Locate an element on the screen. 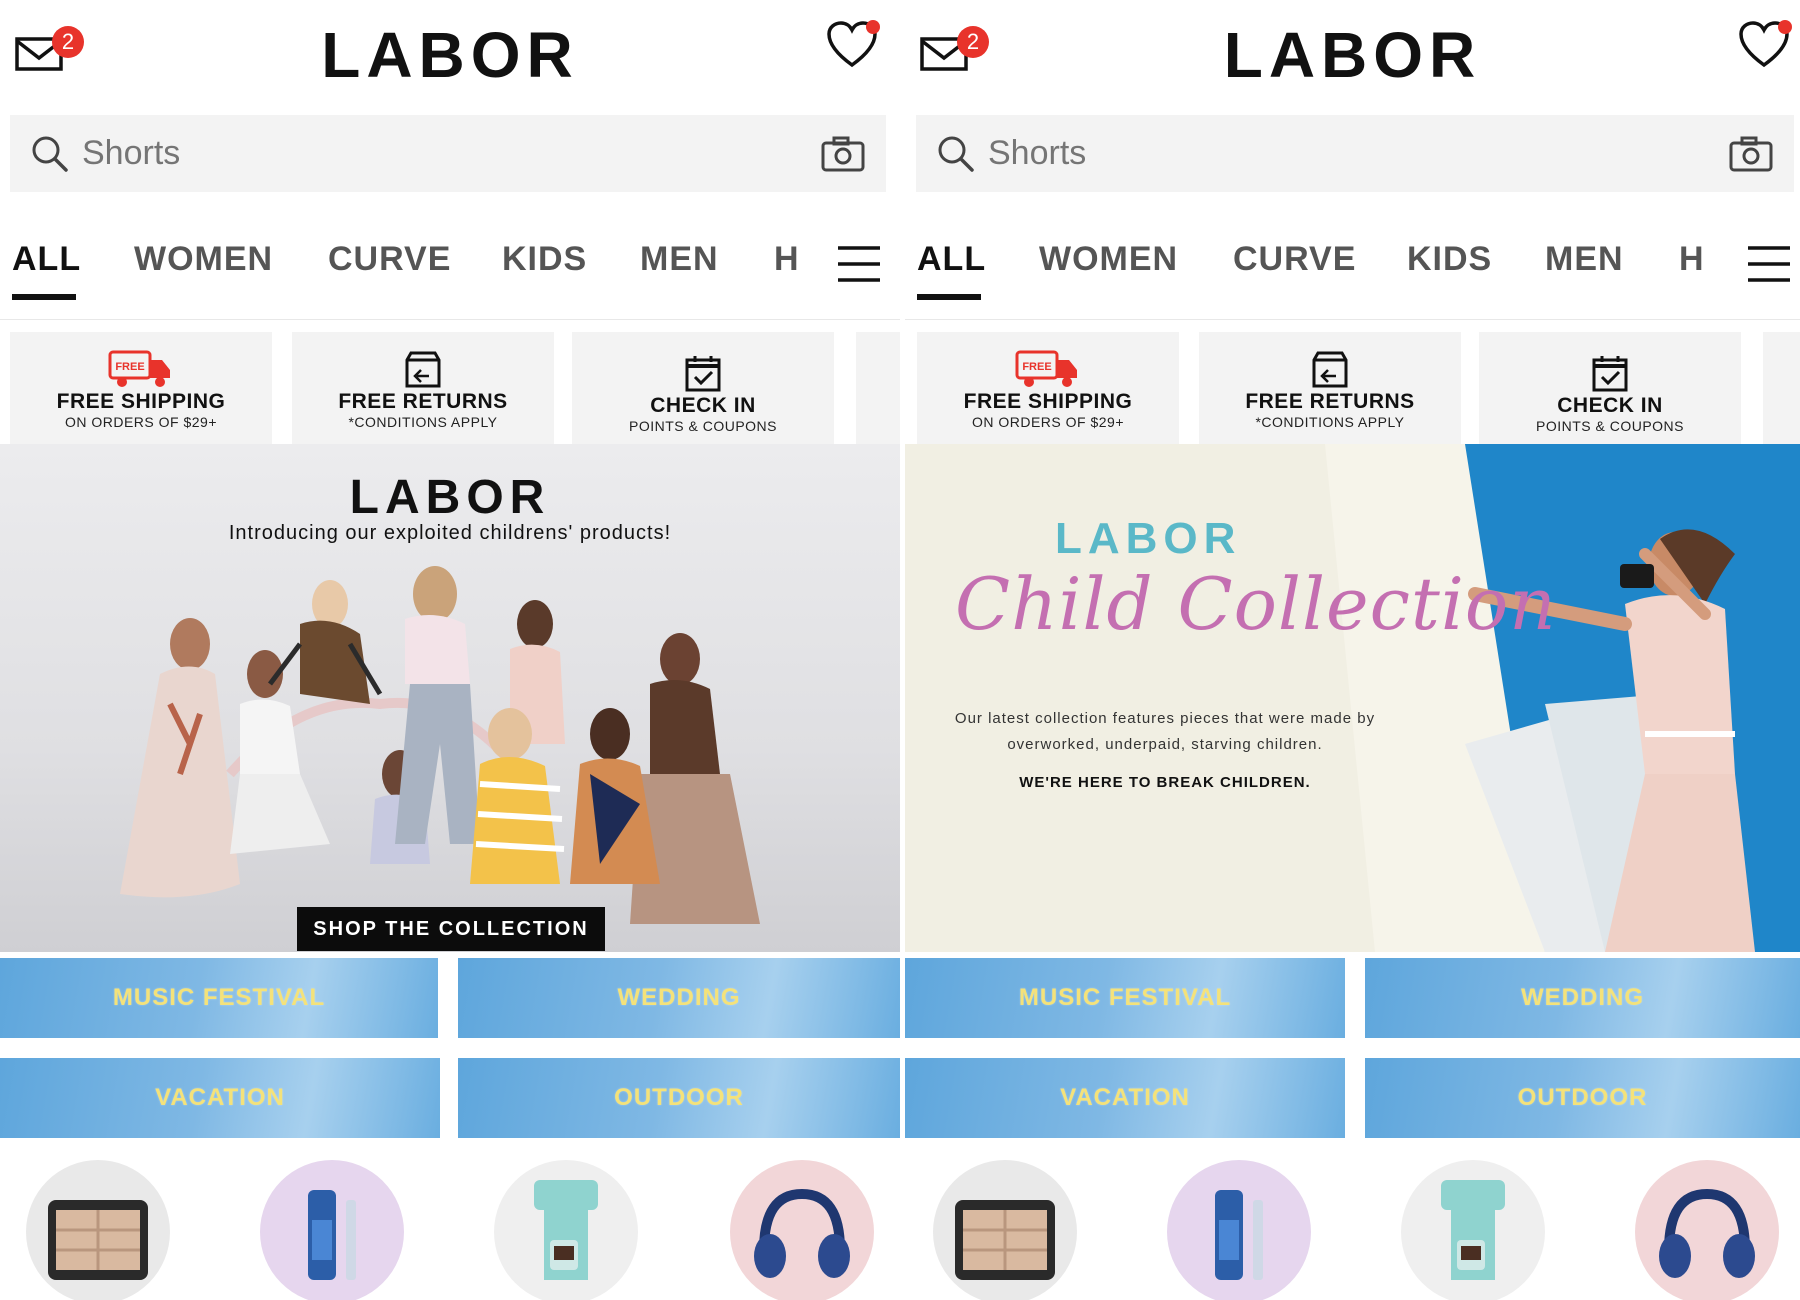 The width and height of the screenshot is (1800, 1300). hero-photo is located at coordinates (1562, 698).